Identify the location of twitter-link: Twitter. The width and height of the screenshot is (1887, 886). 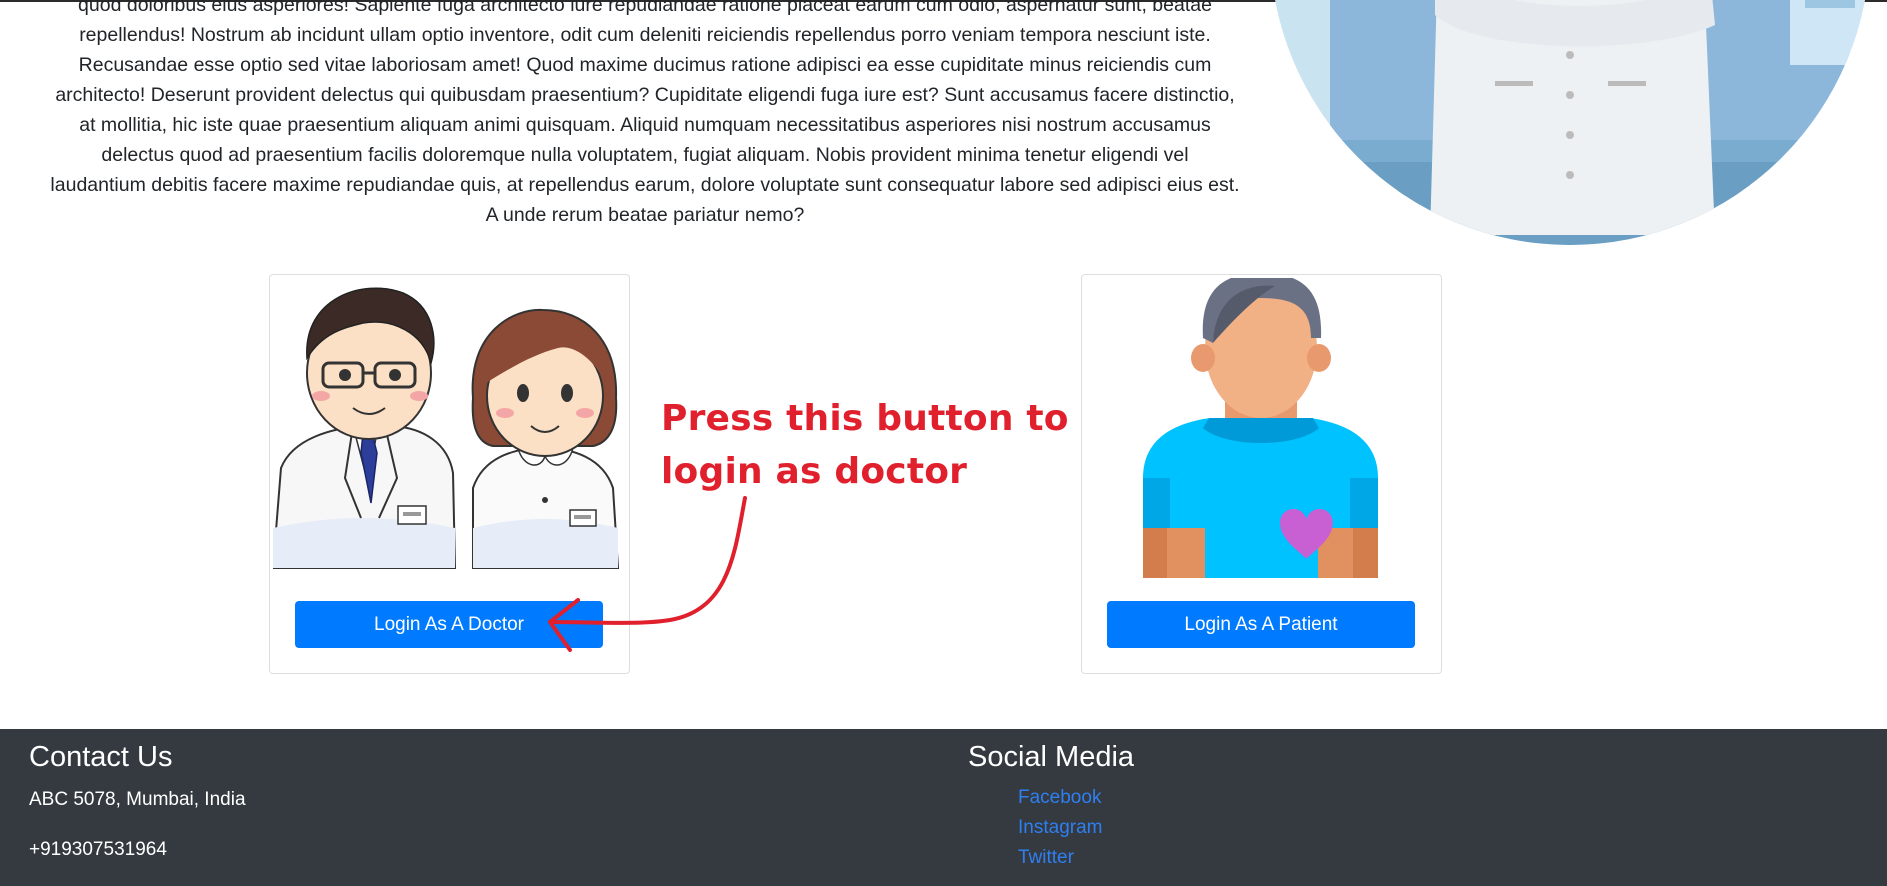
(1046, 857).